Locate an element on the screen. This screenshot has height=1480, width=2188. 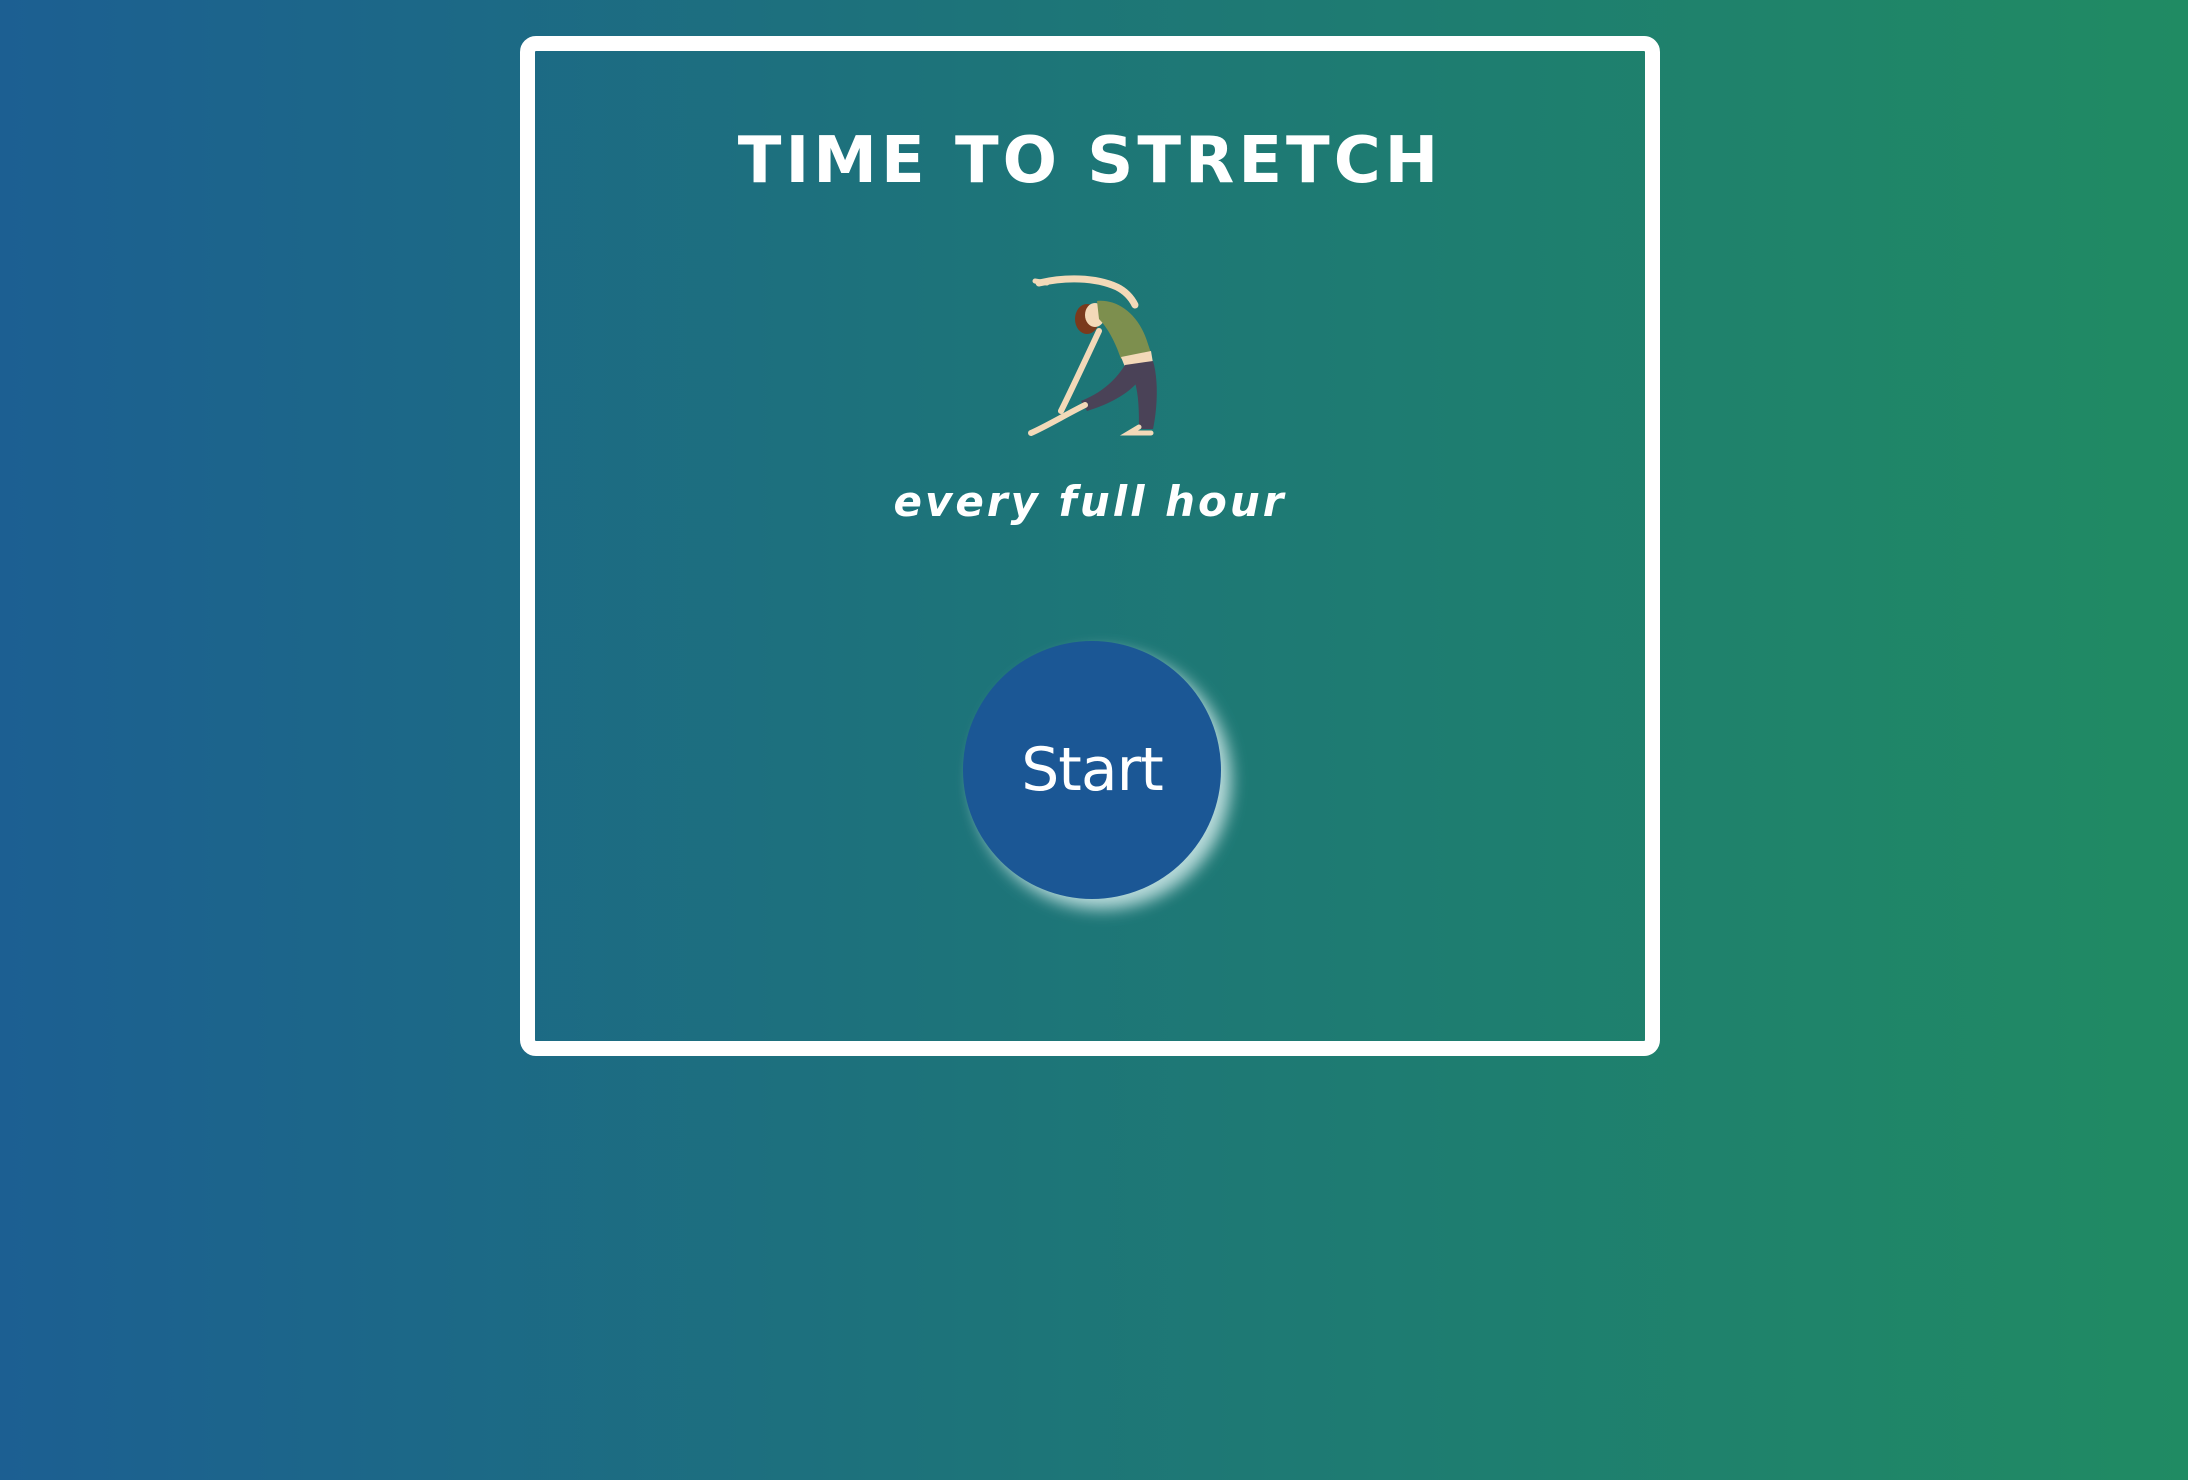
start-button: Start is located at coordinates (1092, 770).